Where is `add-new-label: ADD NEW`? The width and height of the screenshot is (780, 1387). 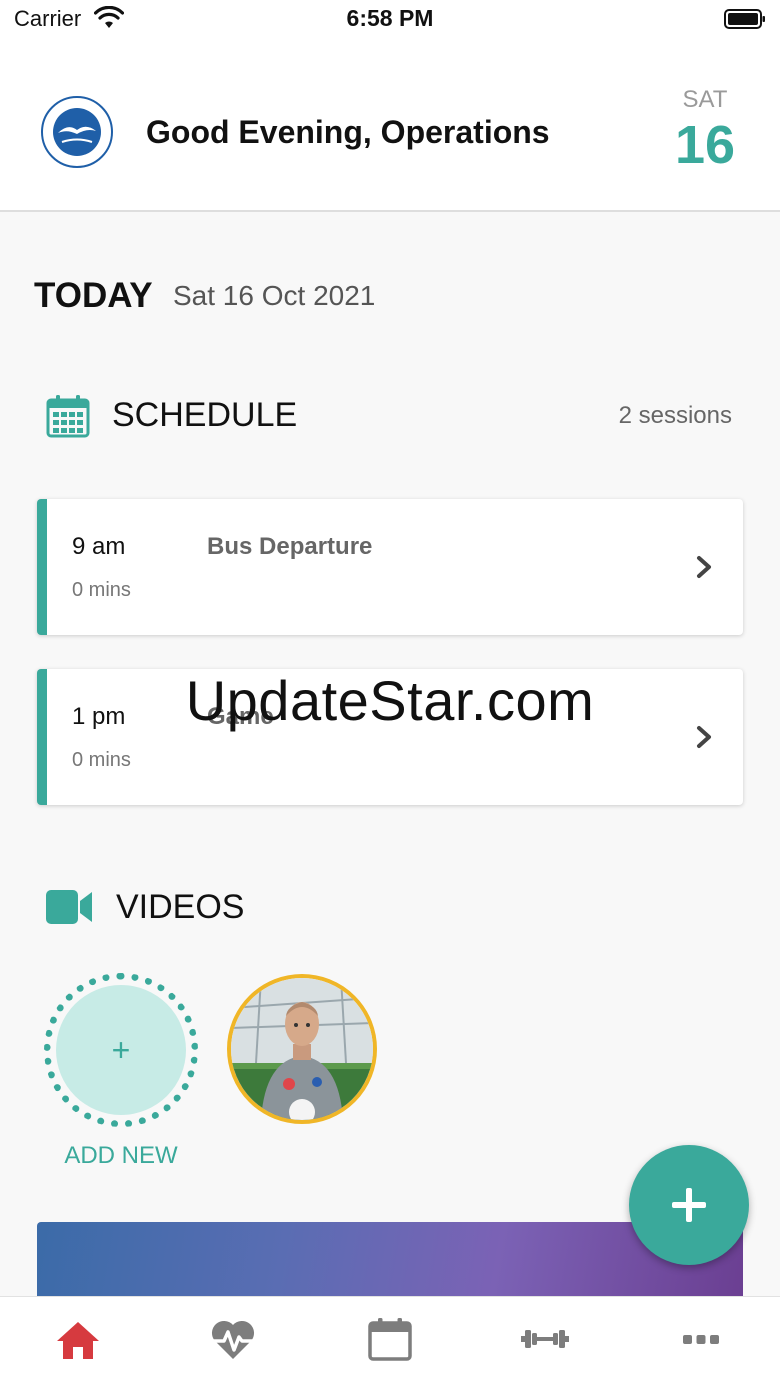
add-new-label: ADD NEW is located at coordinates (121, 1156).